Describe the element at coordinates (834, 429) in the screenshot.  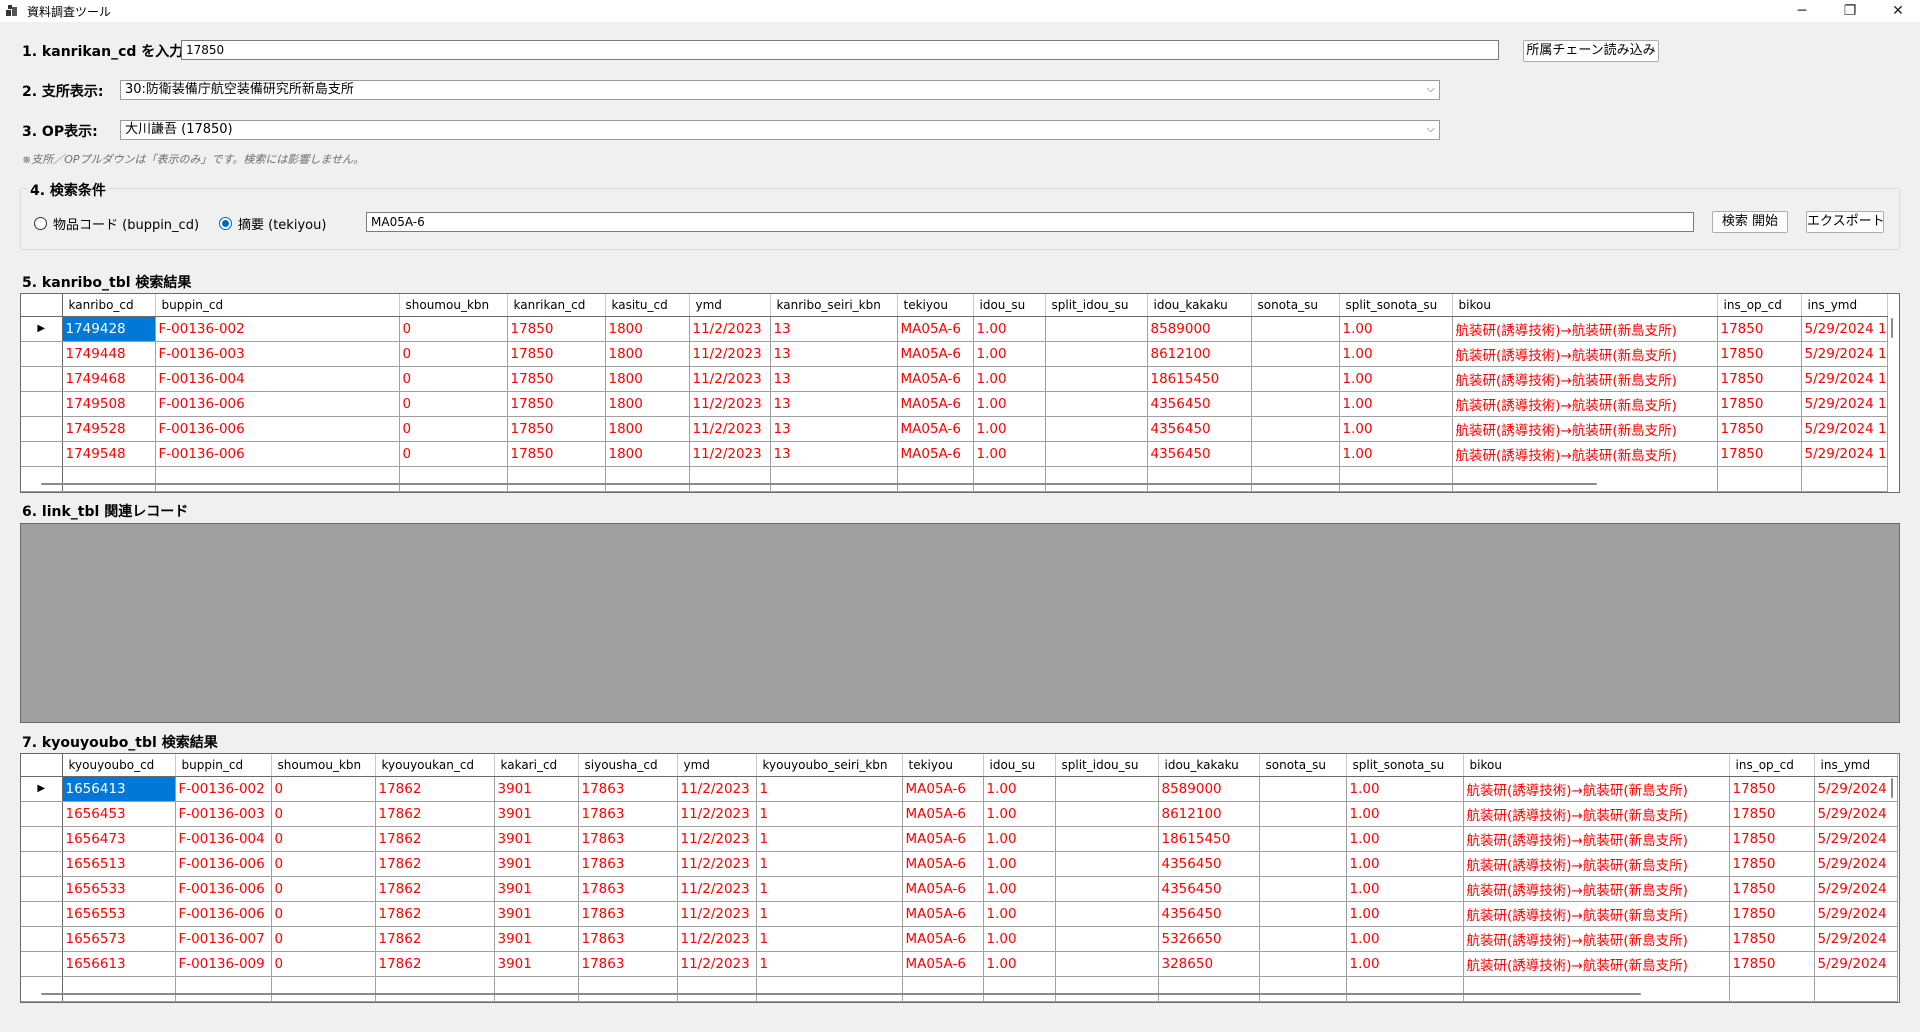
I see `table-cell: 13` at that location.